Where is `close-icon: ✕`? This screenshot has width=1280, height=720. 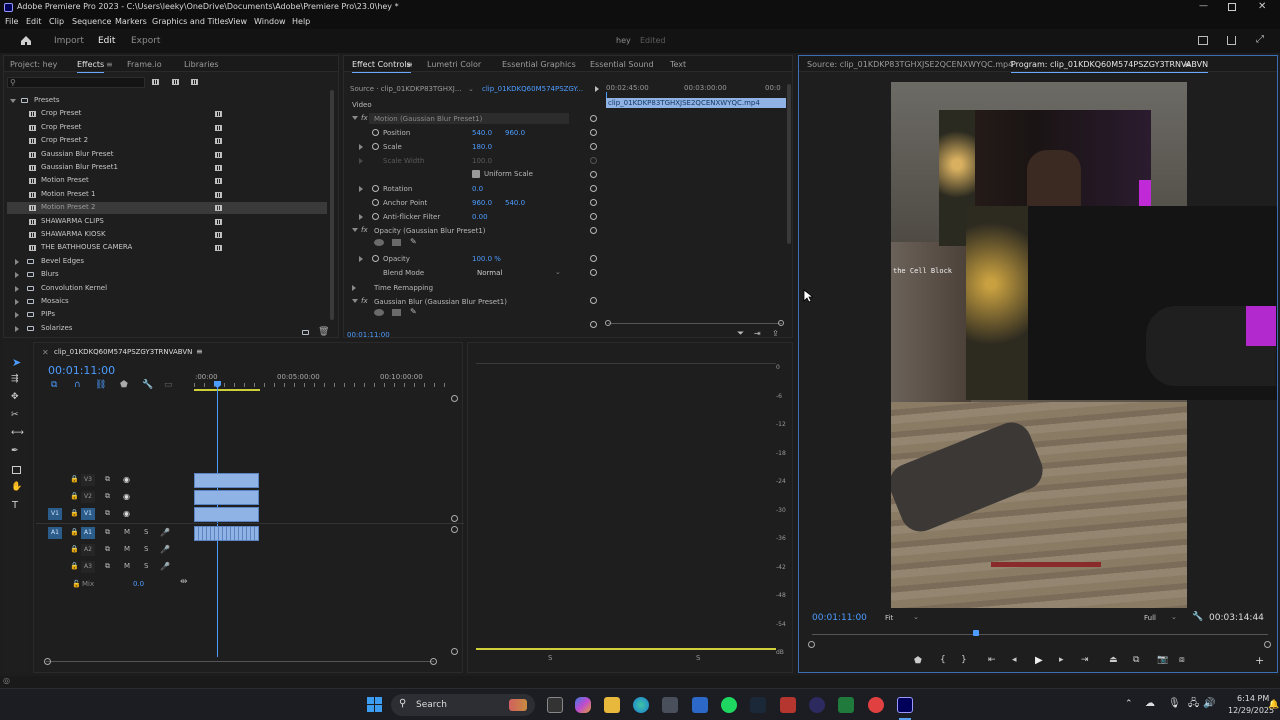
close-icon: ✕ is located at coordinates (1262, 7).